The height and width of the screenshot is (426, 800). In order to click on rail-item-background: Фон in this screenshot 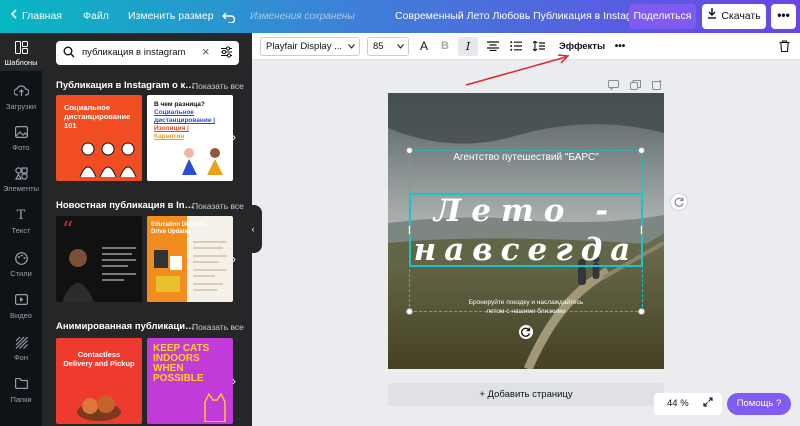, I will do `click(21, 349)`.